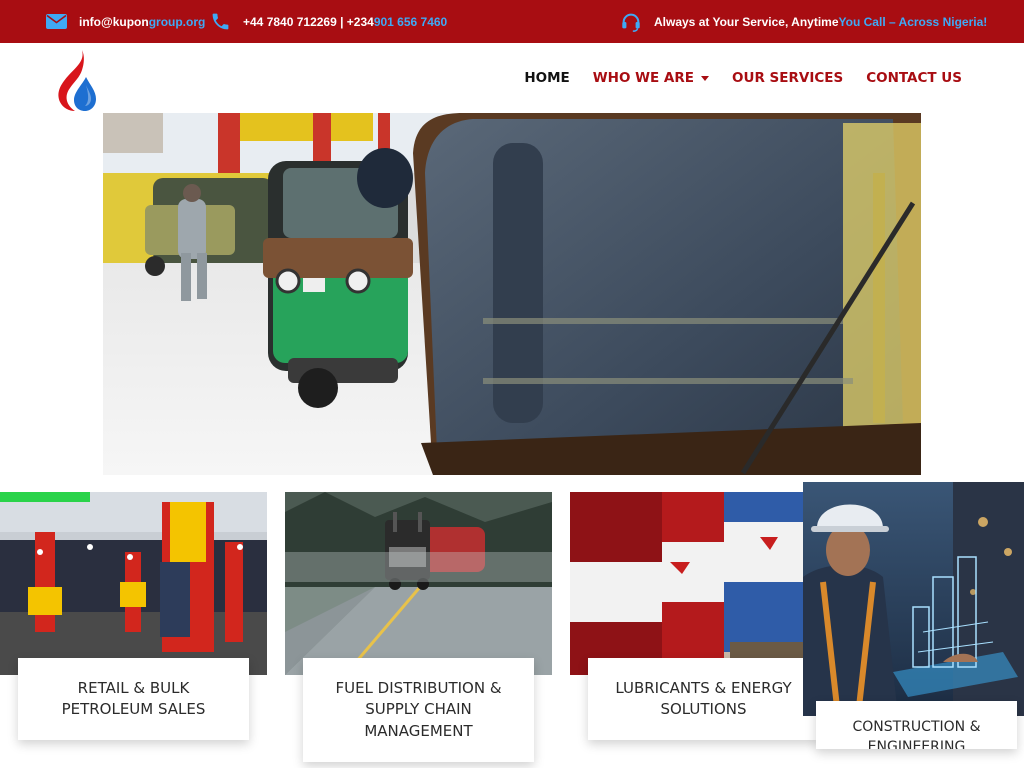 This screenshot has height=768, width=1024. Describe the element at coordinates (913, 599) in the screenshot. I see `service-image-construction` at that location.